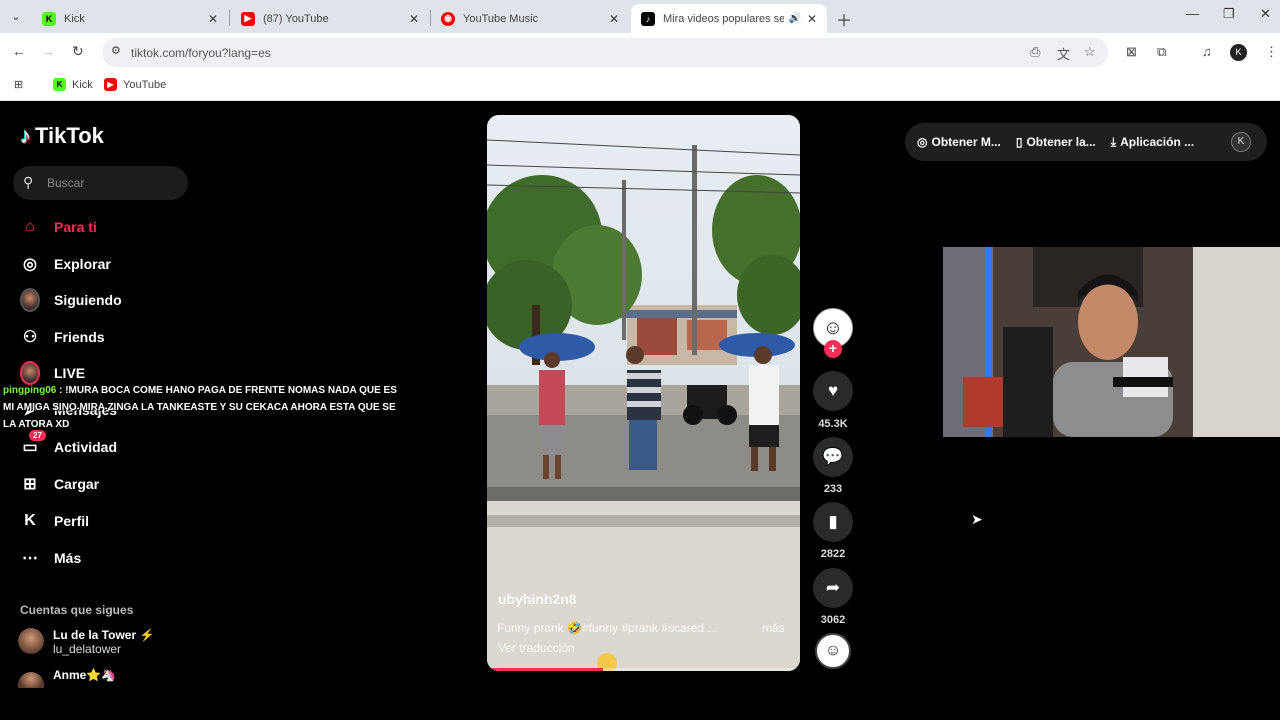 The height and width of the screenshot is (720, 1280). What do you see at coordinates (25, 135) in the screenshot?
I see `tiktok-note-icon: ♪` at bounding box center [25, 135].